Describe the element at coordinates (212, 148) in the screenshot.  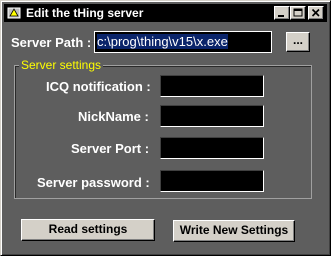
I see `server-port-input` at that location.